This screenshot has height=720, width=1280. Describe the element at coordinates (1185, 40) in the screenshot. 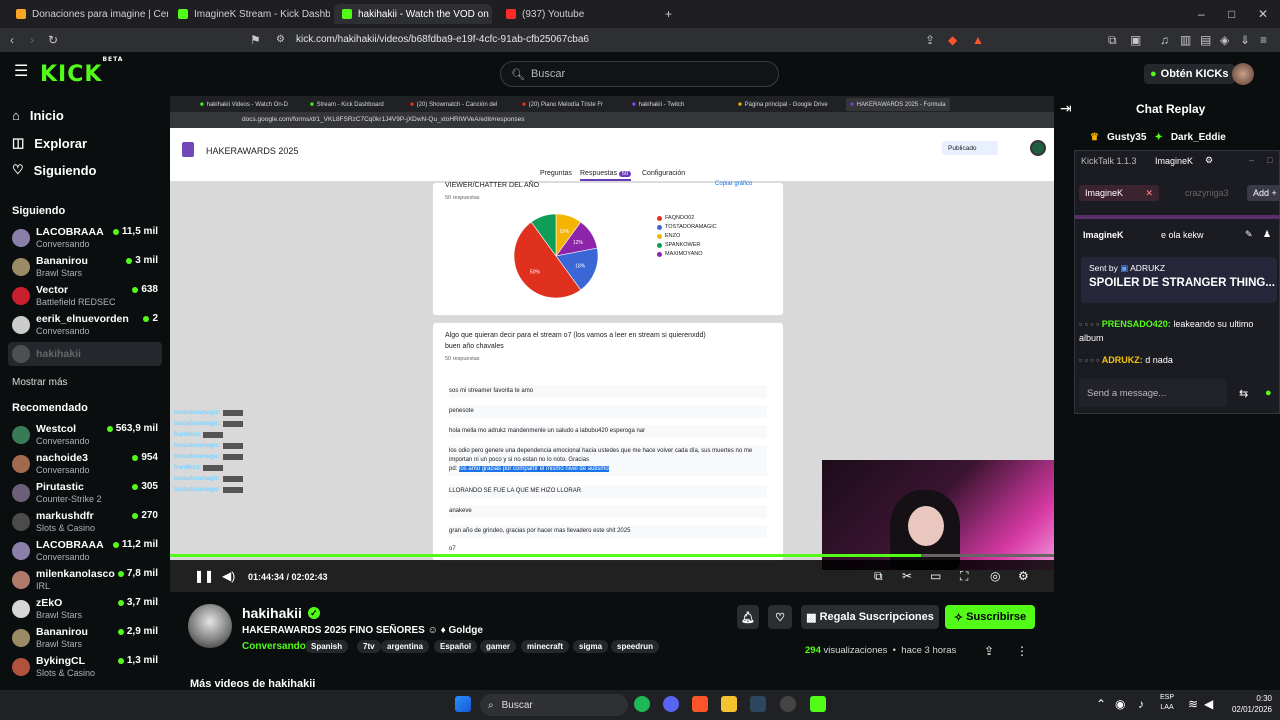

I see `sidebar-toggle-icon: ▥` at that location.